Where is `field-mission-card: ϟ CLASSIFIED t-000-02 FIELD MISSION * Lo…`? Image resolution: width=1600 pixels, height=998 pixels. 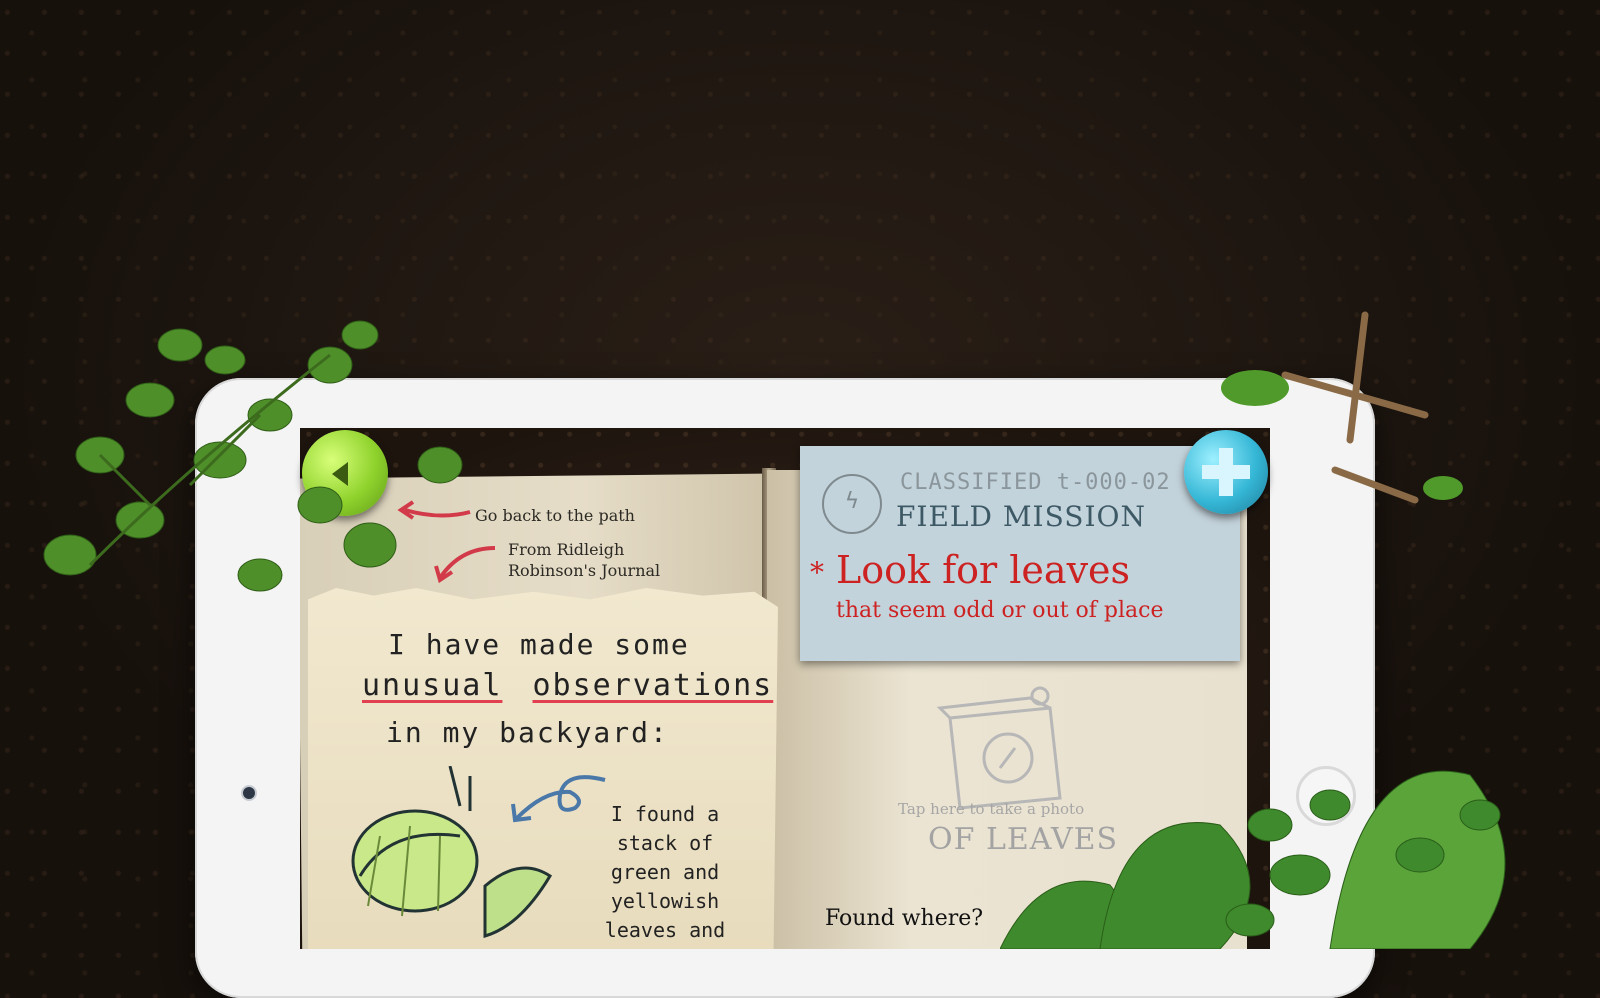
field-mission-card: ϟ CLASSIFIED t-000-02 FIELD MISSION * Lo… is located at coordinates (1020, 553).